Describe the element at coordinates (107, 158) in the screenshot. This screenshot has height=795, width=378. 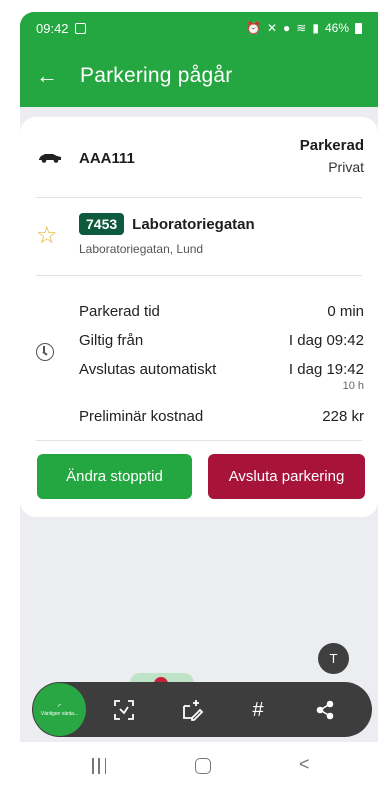
I see `license-plate: AAA111` at that location.